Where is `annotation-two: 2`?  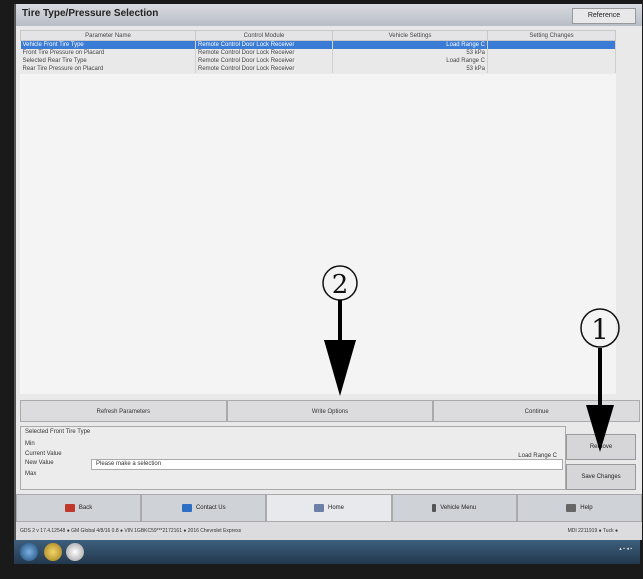
annotation-two: 2 is located at coordinates (340, 285).